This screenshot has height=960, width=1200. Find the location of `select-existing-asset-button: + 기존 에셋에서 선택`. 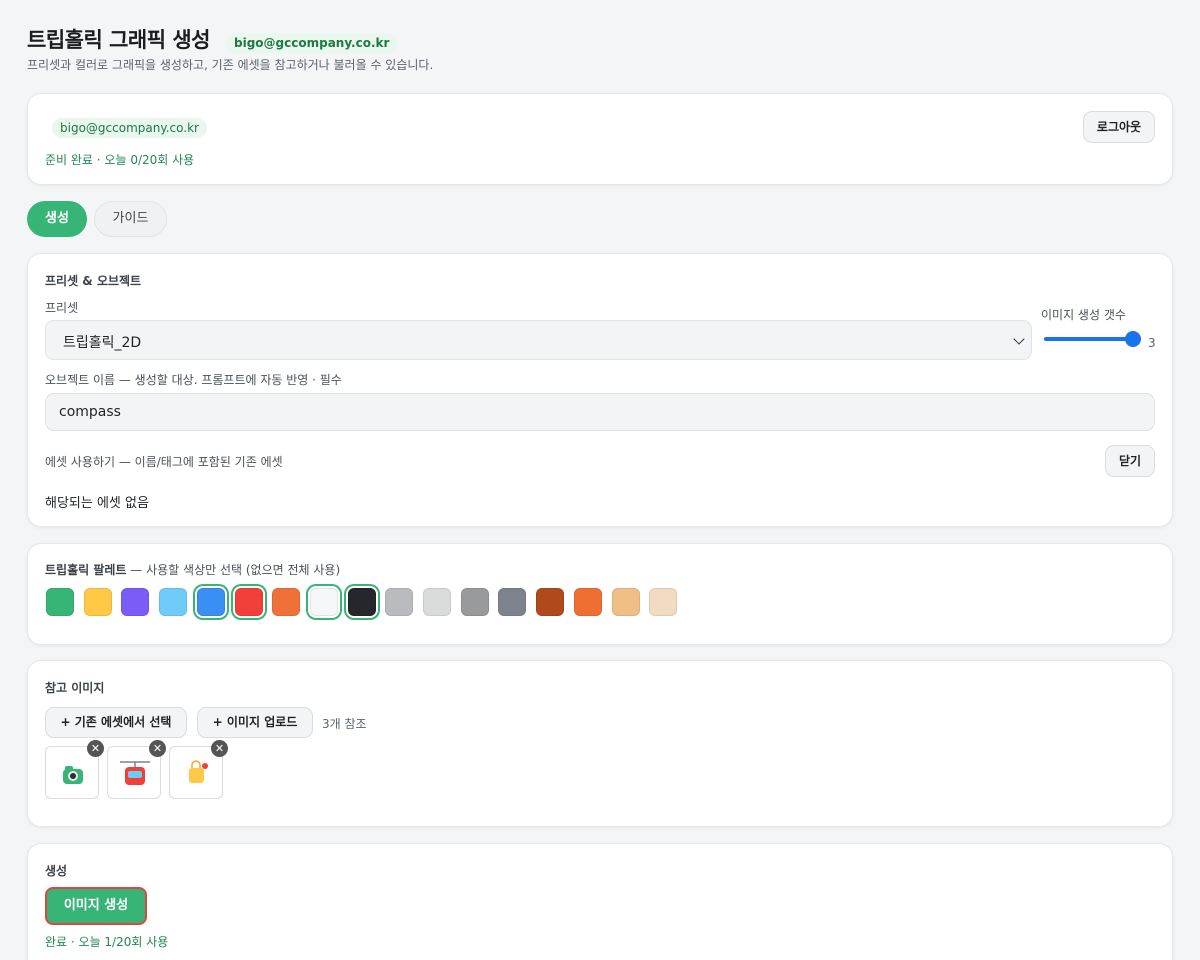

select-existing-asset-button: + 기존 에셋에서 선택 is located at coordinates (116, 722).